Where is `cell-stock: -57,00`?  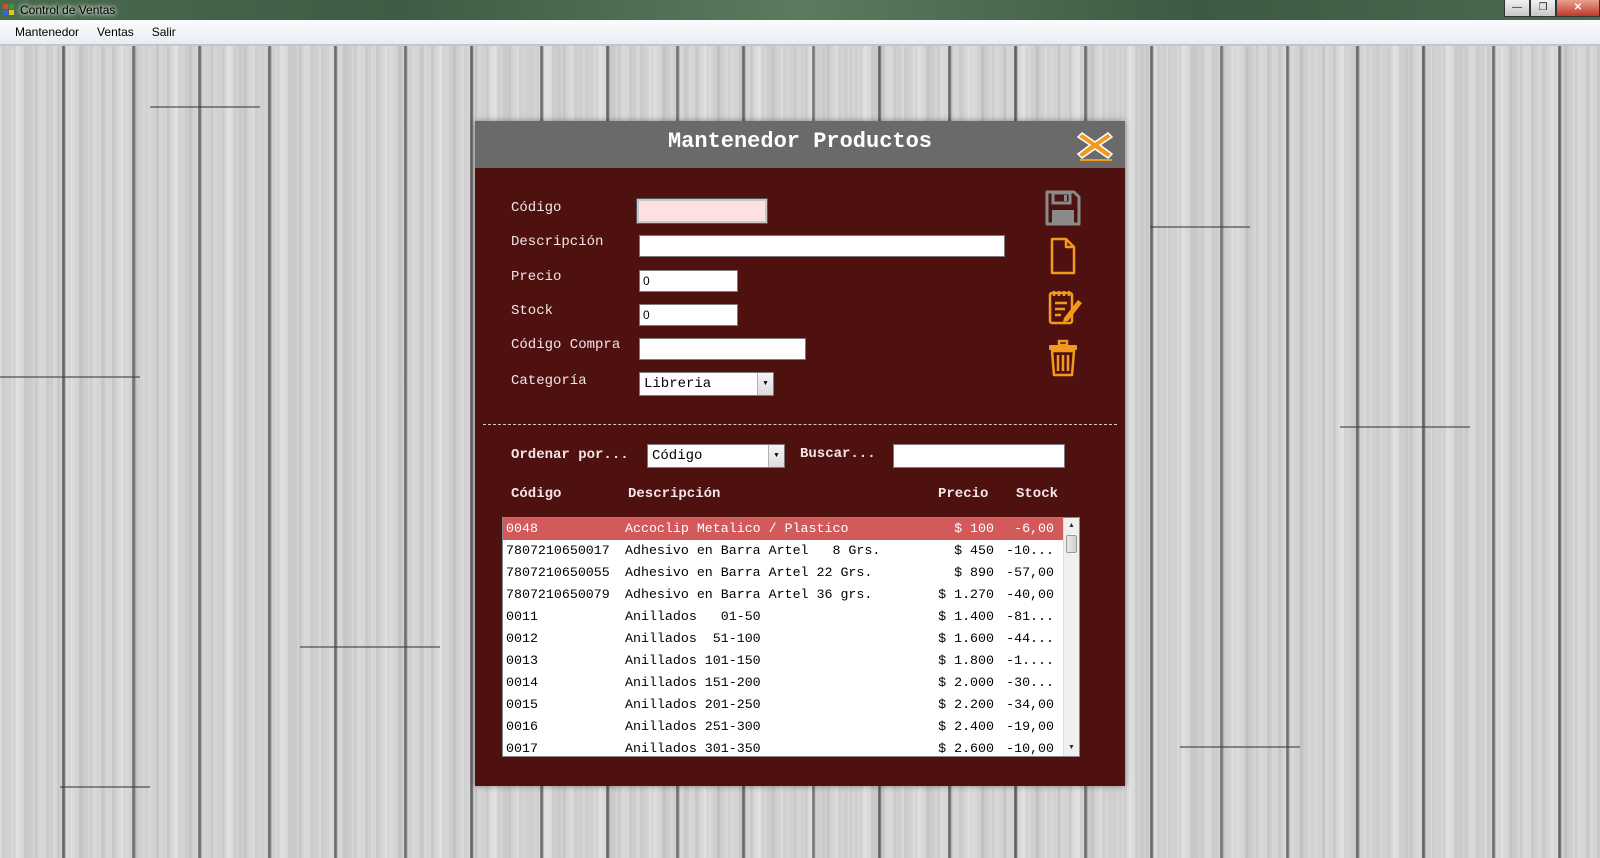
cell-stock: -57,00 is located at coordinates (1030, 572).